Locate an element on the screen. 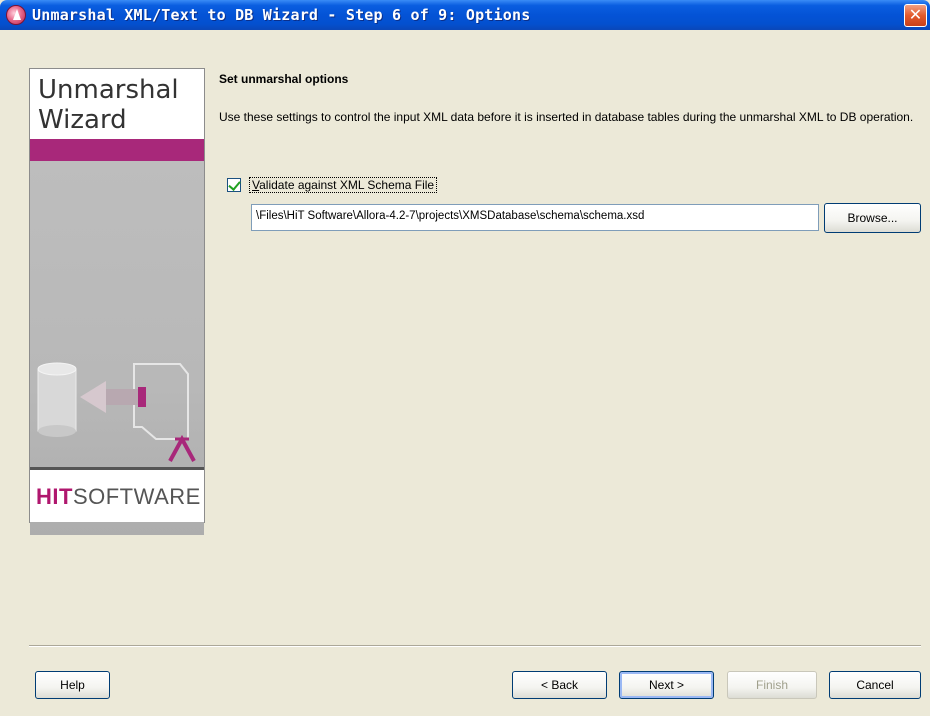 The height and width of the screenshot is (716, 930). sidebar-header: Unmarshal Wizard is located at coordinates (117, 104).